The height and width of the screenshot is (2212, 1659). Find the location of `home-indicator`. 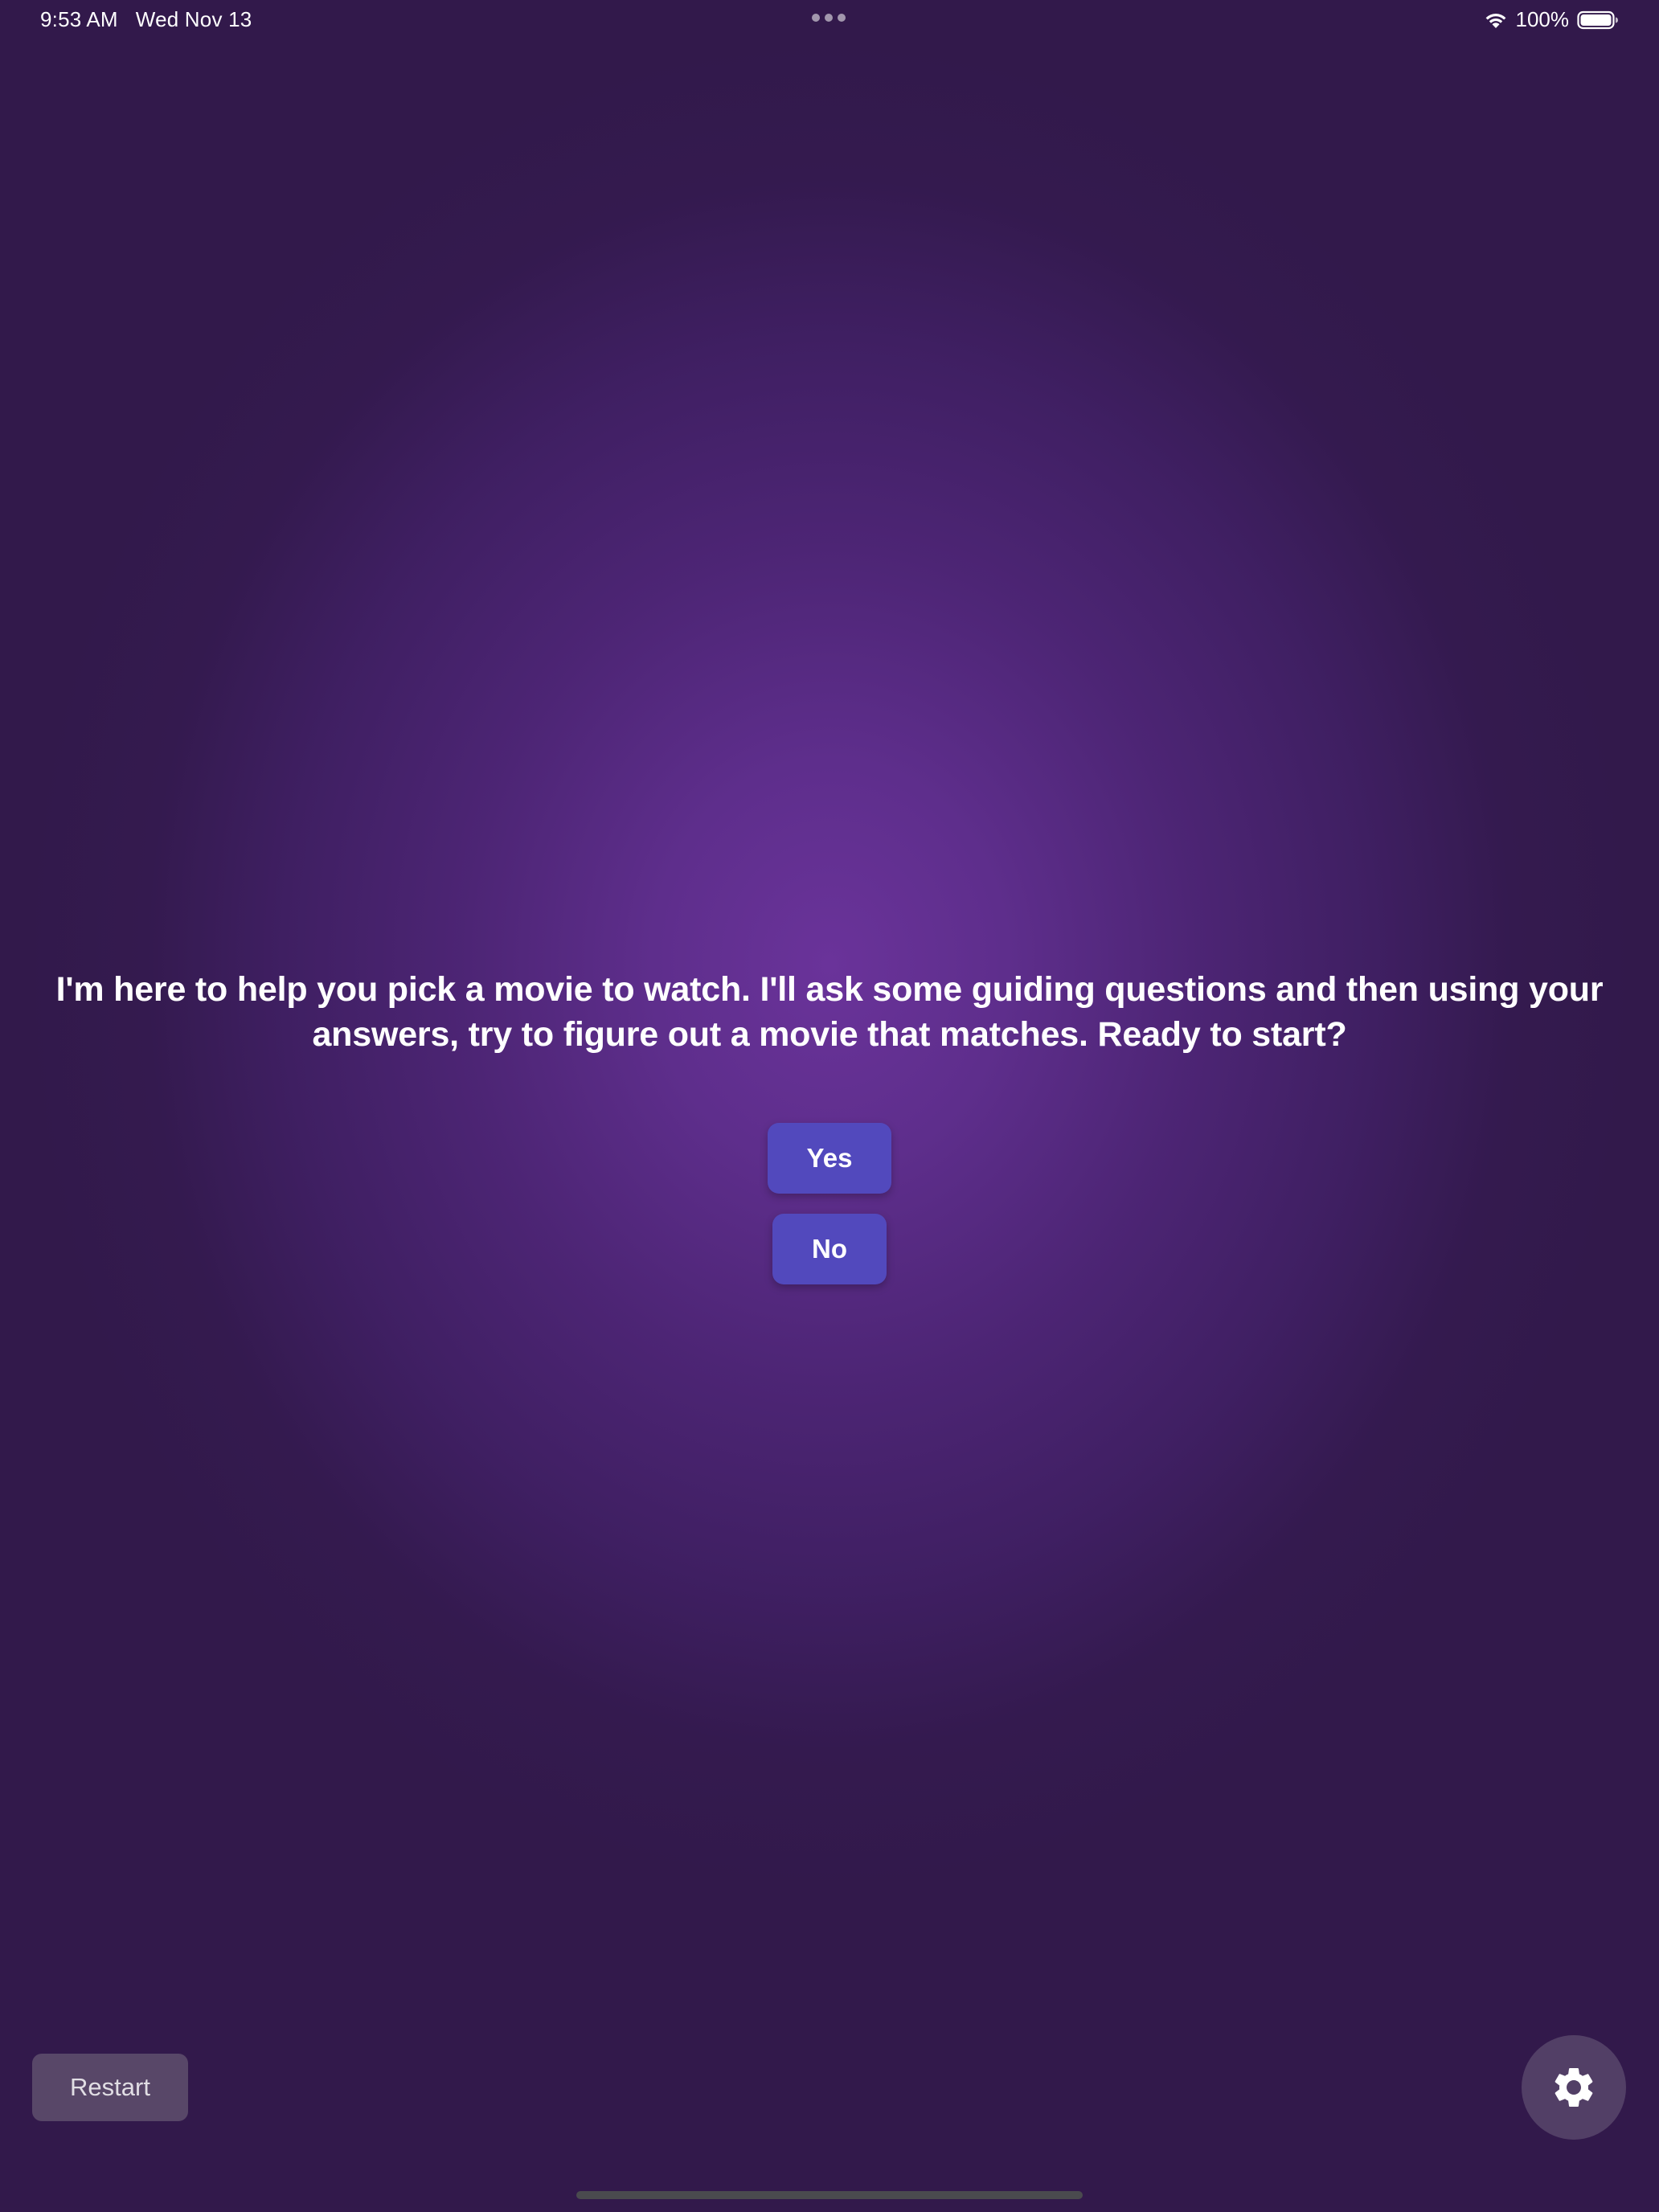

home-indicator is located at coordinates (829, 2195).